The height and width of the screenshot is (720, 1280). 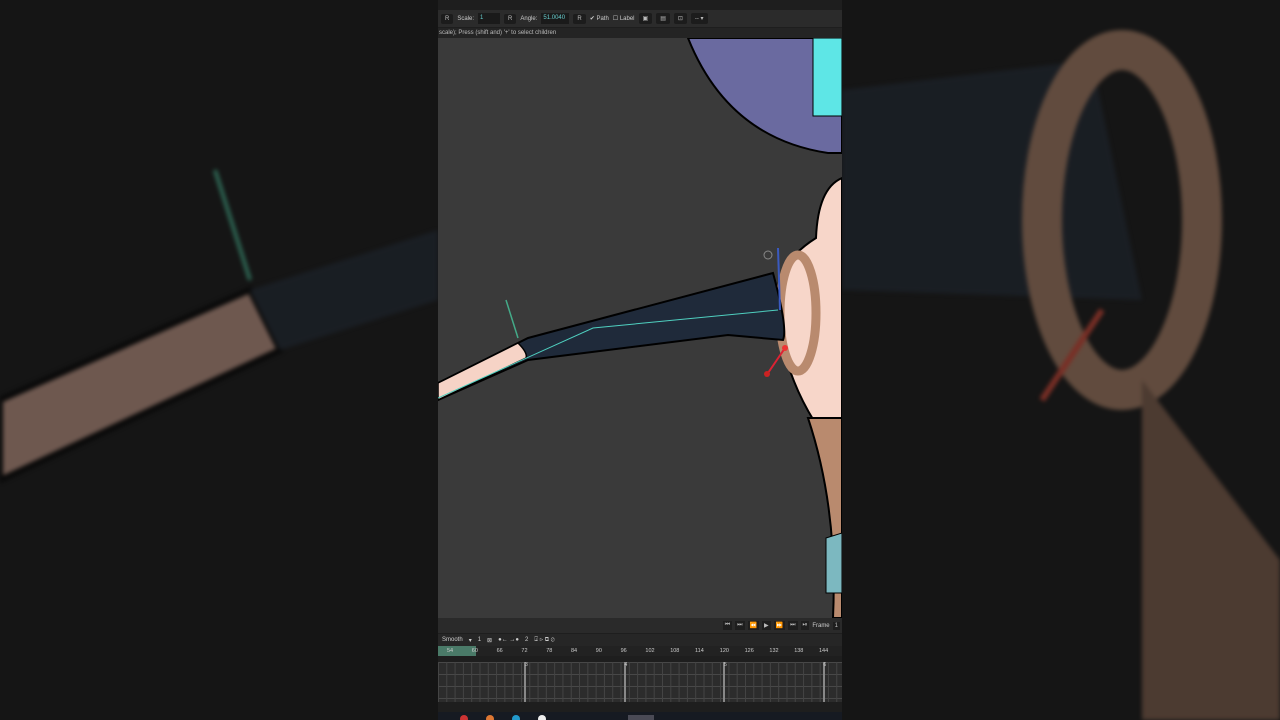 I want to click on rewind-start-button: ⏮, so click(x=727, y=625).